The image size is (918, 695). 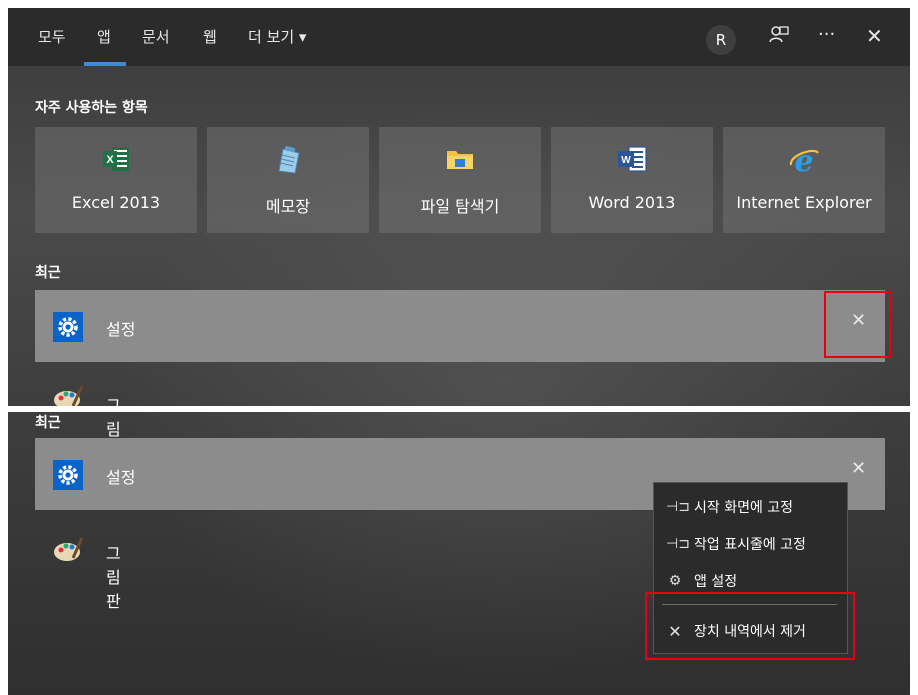 What do you see at coordinates (858, 468) in the screenshot?
I see `remove-icon: ✕` at bounding box center [858, 468].